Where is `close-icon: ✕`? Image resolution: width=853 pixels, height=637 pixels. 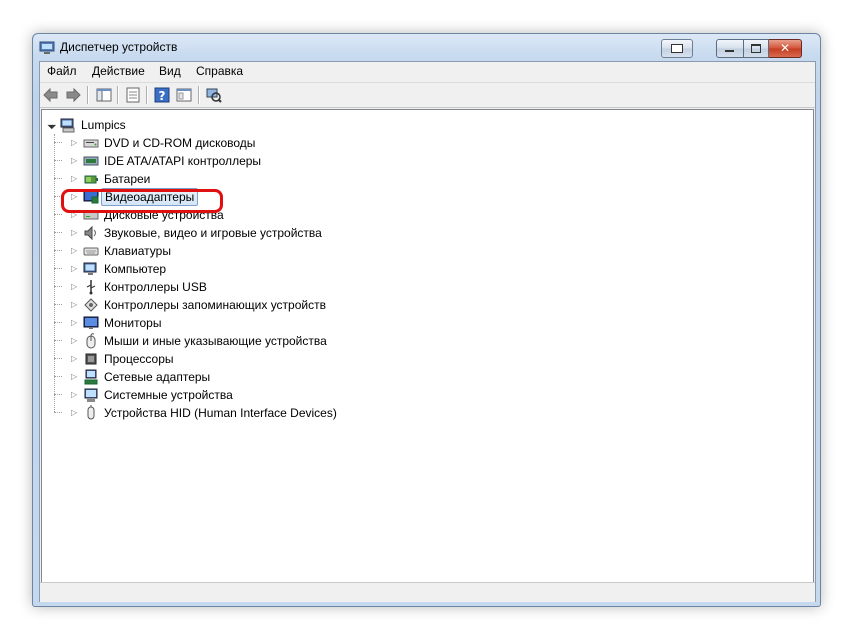
close-icon: ✕ is located at coordinates (785, 48).